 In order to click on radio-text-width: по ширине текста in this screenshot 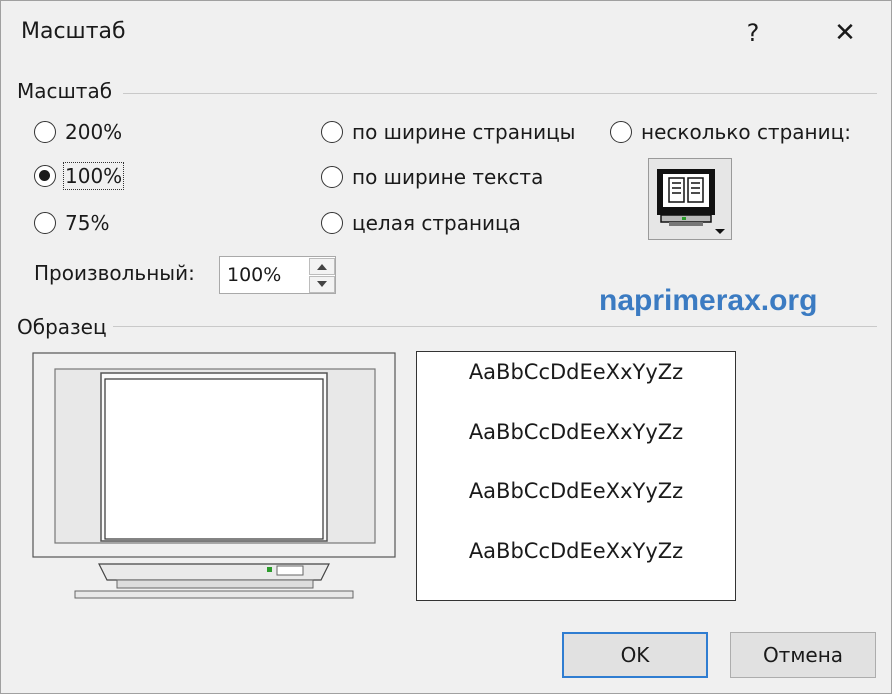, I will do `click(432, 177)`.